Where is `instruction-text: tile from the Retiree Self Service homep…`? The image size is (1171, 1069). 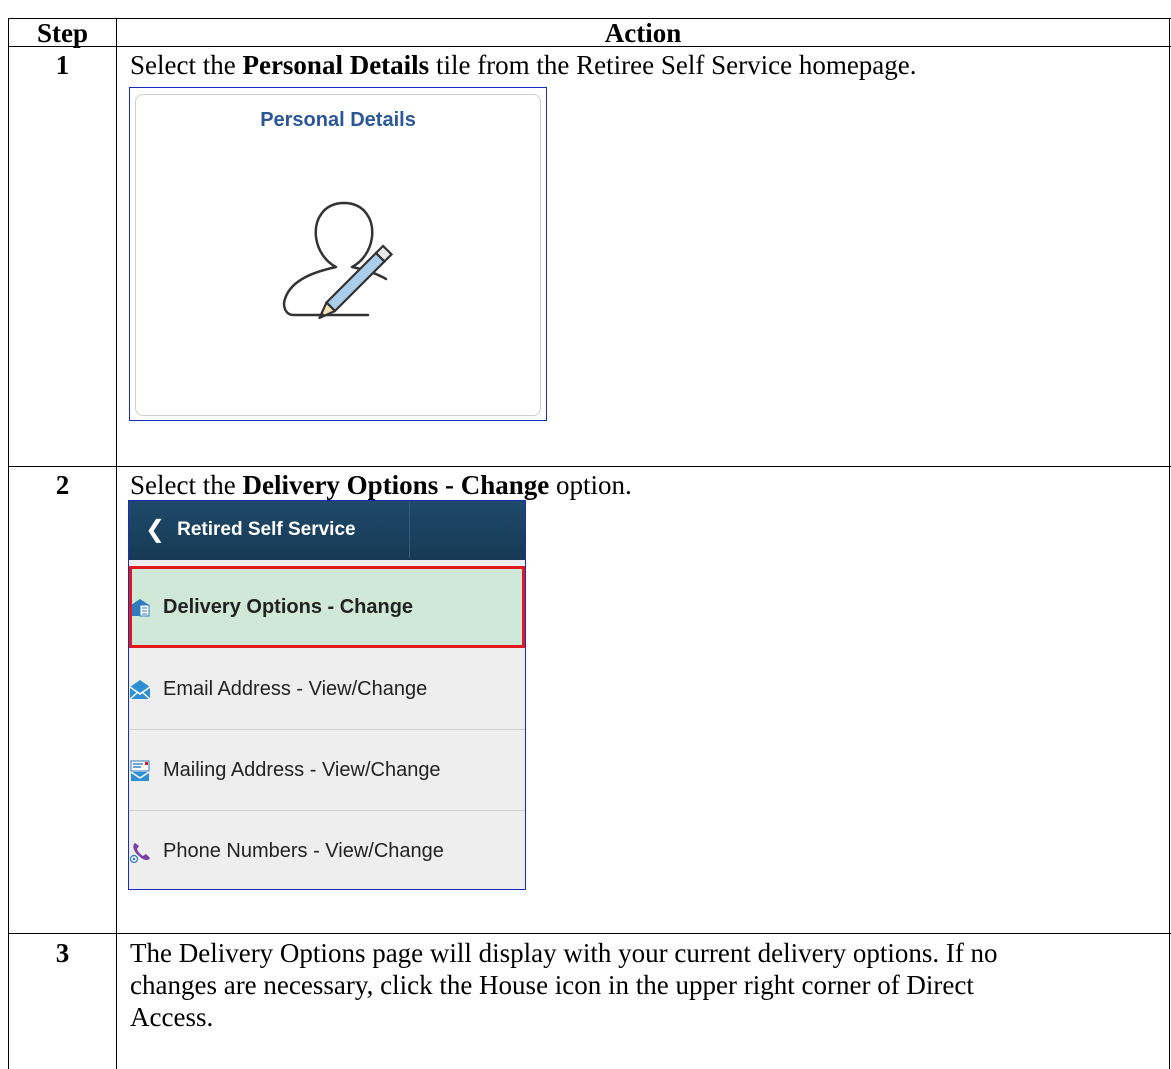
instruction-text: tile from the Retiree Self Service homep… is located at coordinates (673, 65).